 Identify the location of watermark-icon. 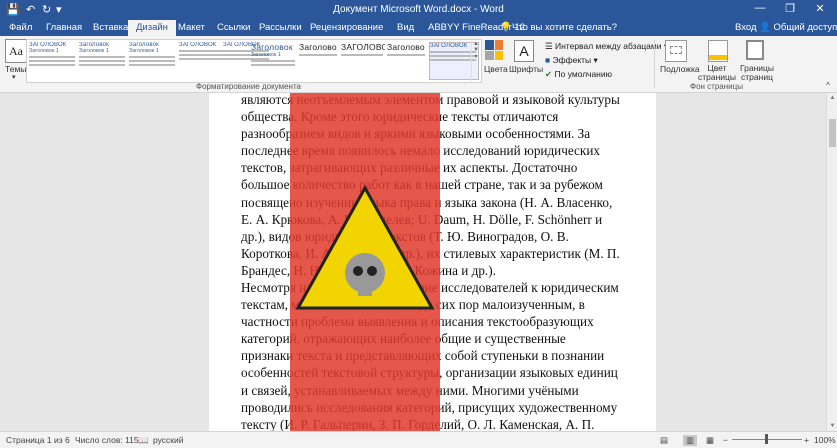
(676, 51).